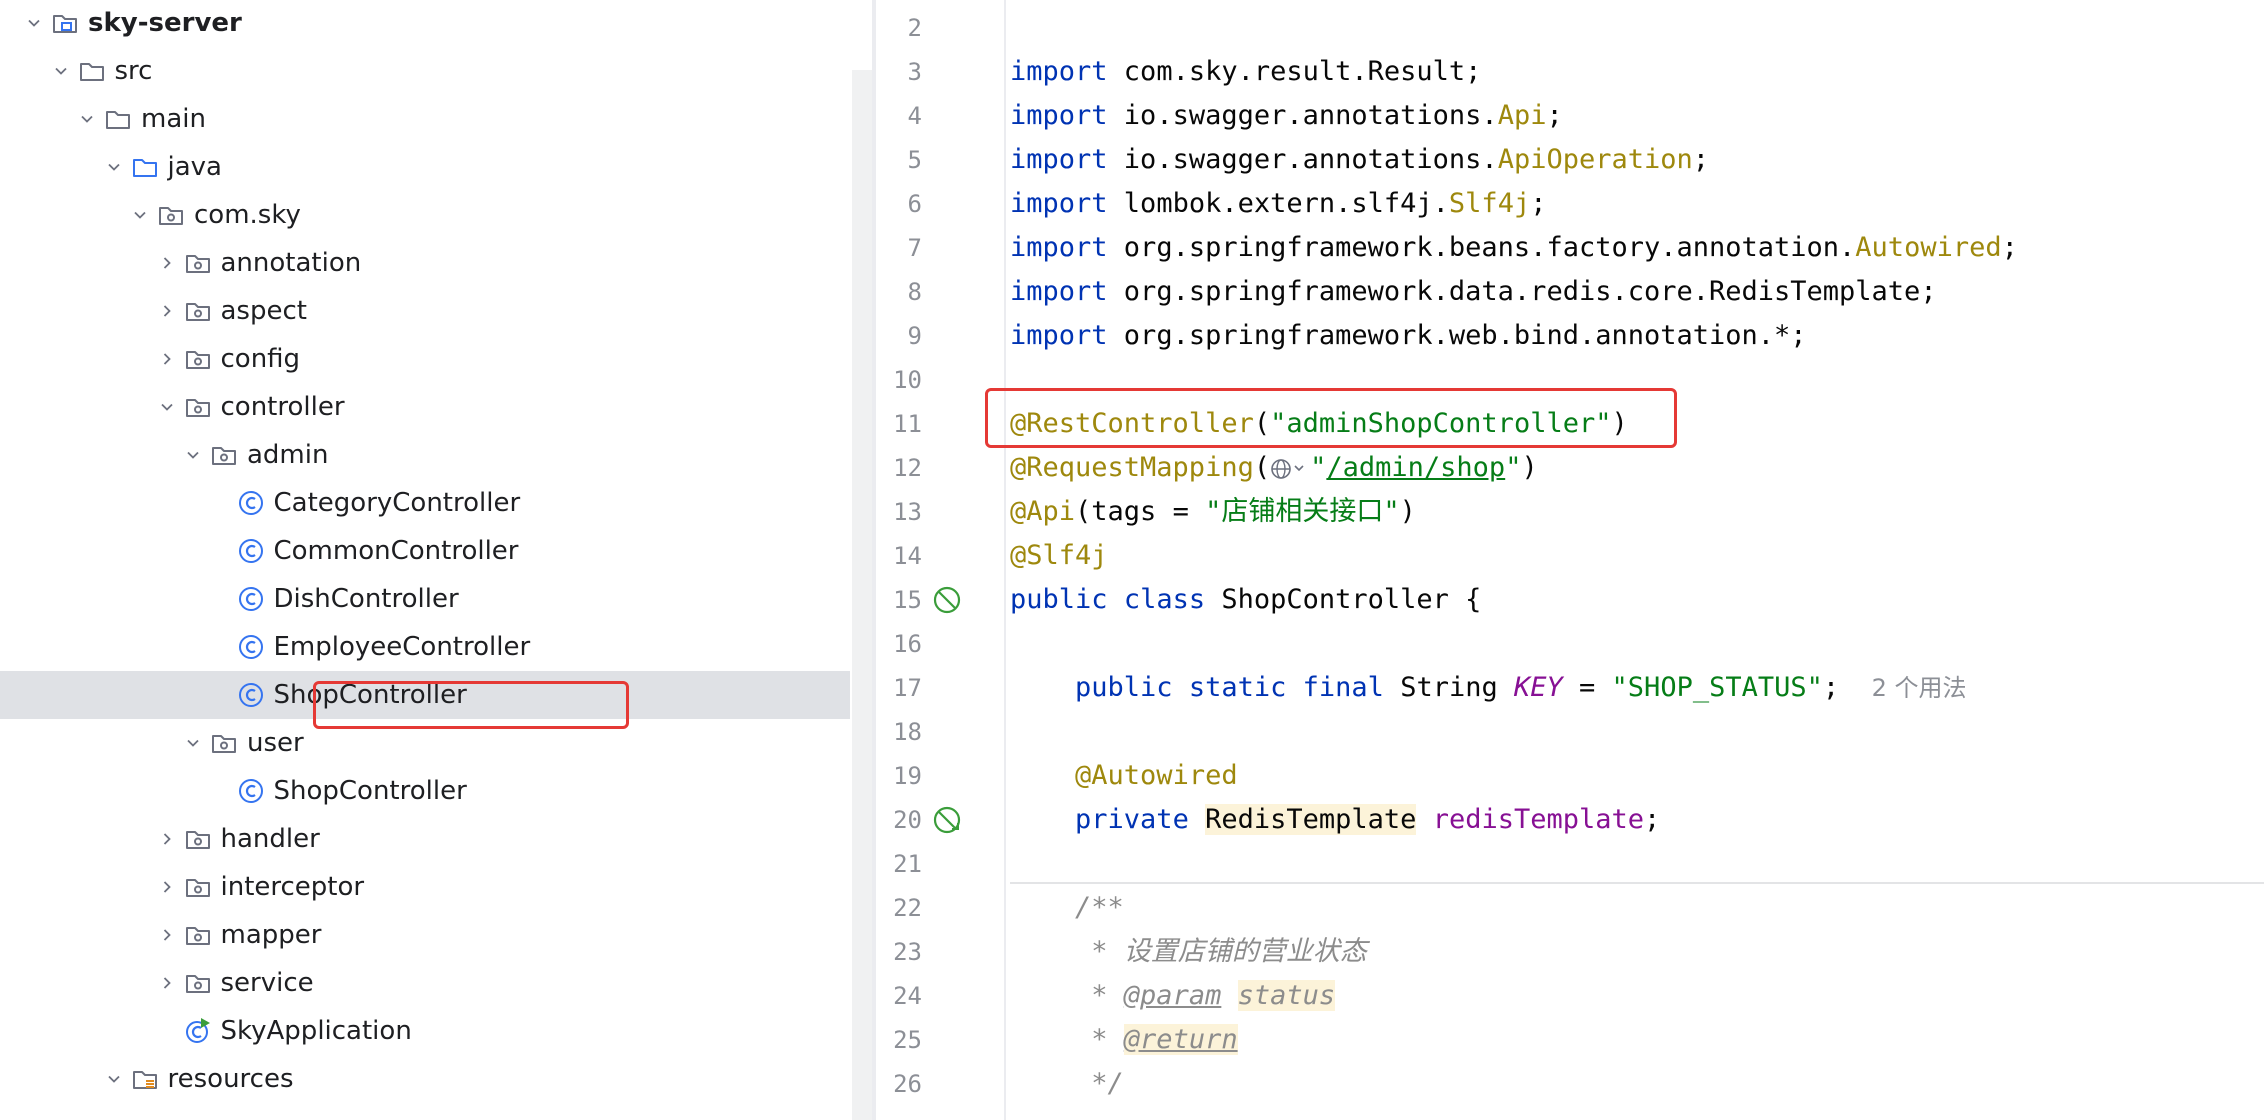  What do you see at coordinates (1245, 72) in the screenshot?
I see `code-line: import com.sky.result.Result;` at bounding box center [1245, 72].